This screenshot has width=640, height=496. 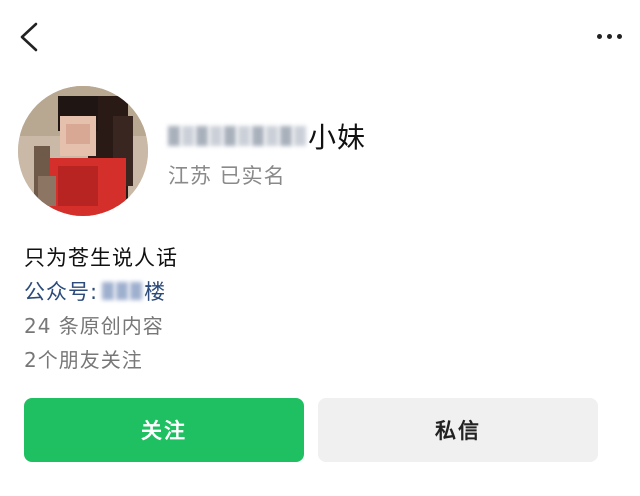 What do you see at coordinates (155, 292) in the screenshot?
I see `official-account-name: 楼` at bounding box center [155, 292].